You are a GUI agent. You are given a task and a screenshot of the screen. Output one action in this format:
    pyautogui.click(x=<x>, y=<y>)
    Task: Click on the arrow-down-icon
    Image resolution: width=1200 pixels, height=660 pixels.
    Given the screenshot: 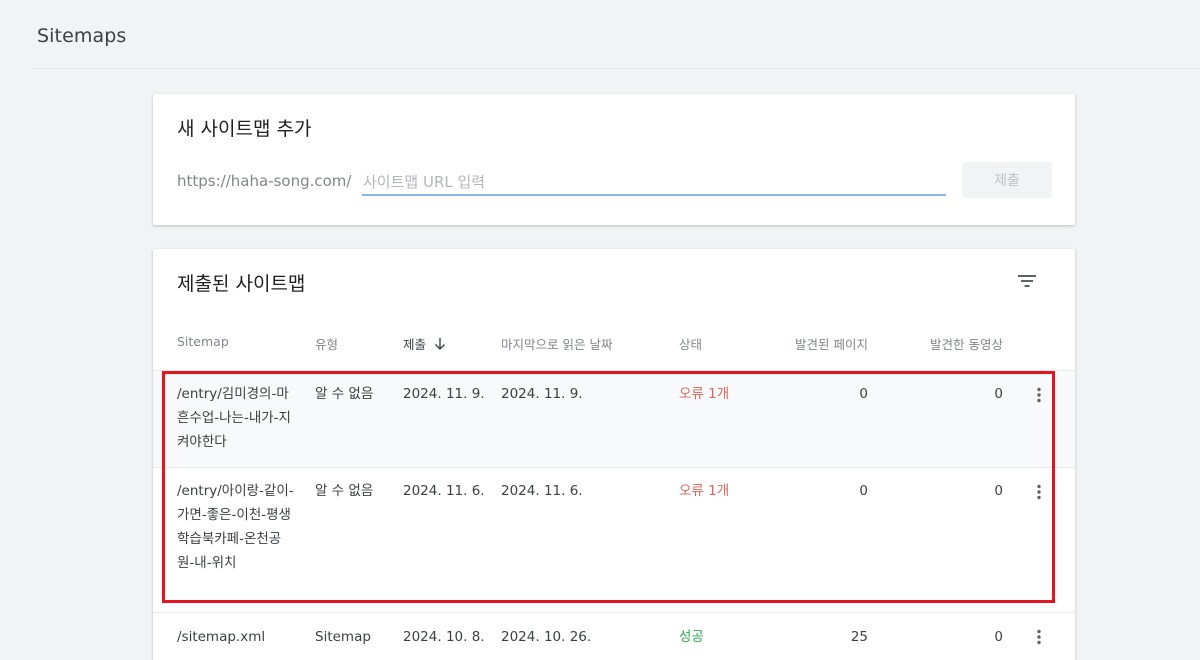 What is the action you would take?
    pyautogui.click(x=440, y=345)
    